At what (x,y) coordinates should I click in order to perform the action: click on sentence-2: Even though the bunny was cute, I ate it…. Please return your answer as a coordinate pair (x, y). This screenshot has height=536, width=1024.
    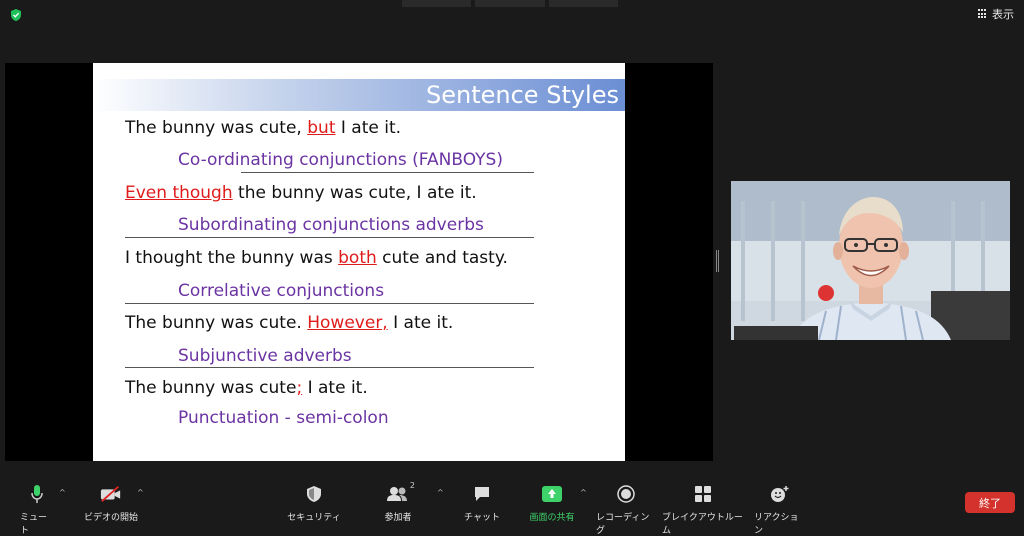
    Looking at the image, I should click on (301, 193).